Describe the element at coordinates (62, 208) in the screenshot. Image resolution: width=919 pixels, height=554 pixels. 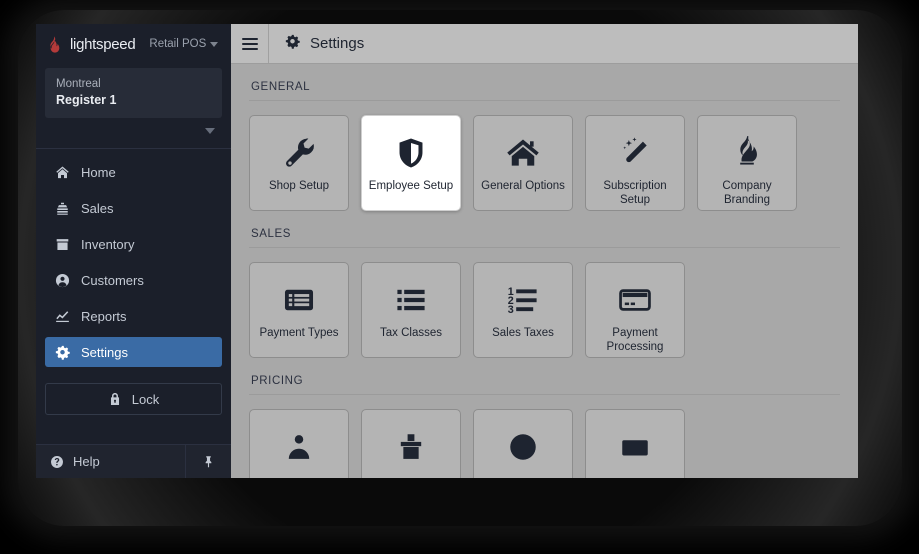
I see `sales-icon` at that location.